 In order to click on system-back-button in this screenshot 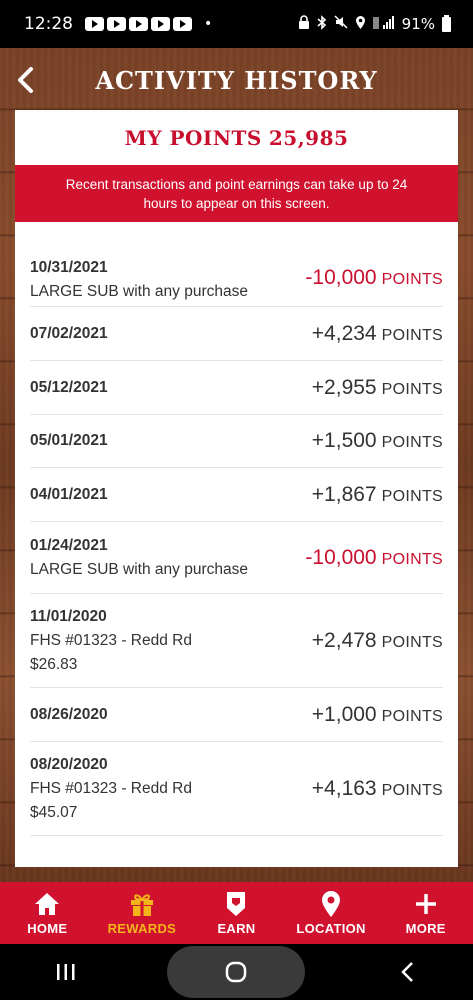, I will do `click(407, 972)`.